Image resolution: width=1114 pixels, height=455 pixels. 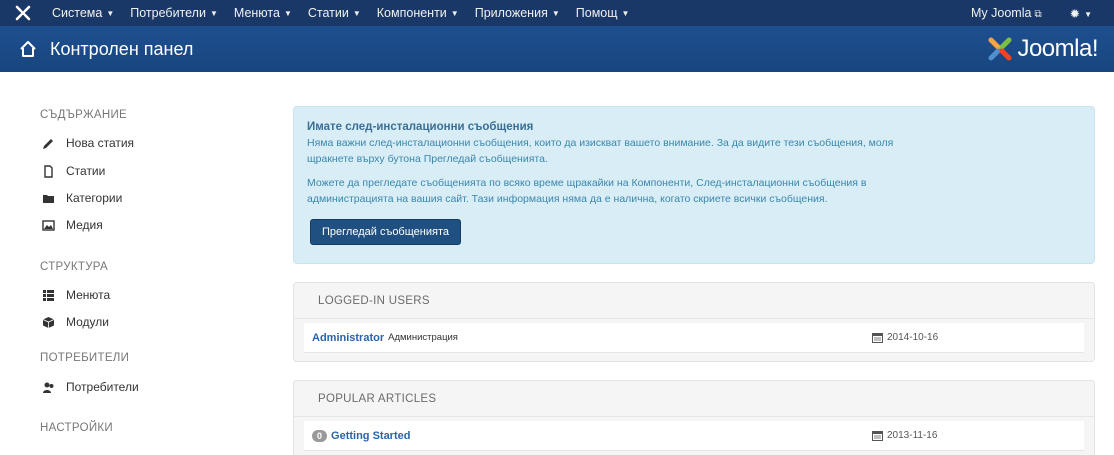 I want to click on menu-help: Помощ ▼, so click(x=603, y=13).